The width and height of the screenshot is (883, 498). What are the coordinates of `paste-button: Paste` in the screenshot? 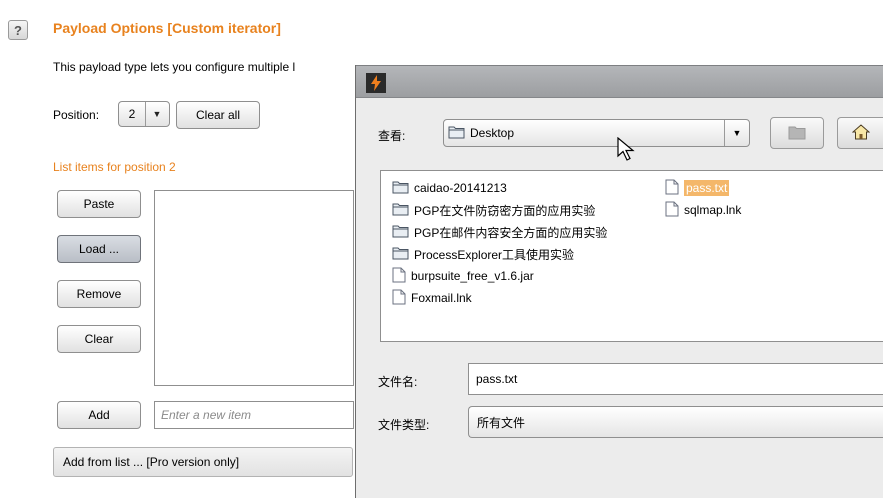 It's located at (99, 204).